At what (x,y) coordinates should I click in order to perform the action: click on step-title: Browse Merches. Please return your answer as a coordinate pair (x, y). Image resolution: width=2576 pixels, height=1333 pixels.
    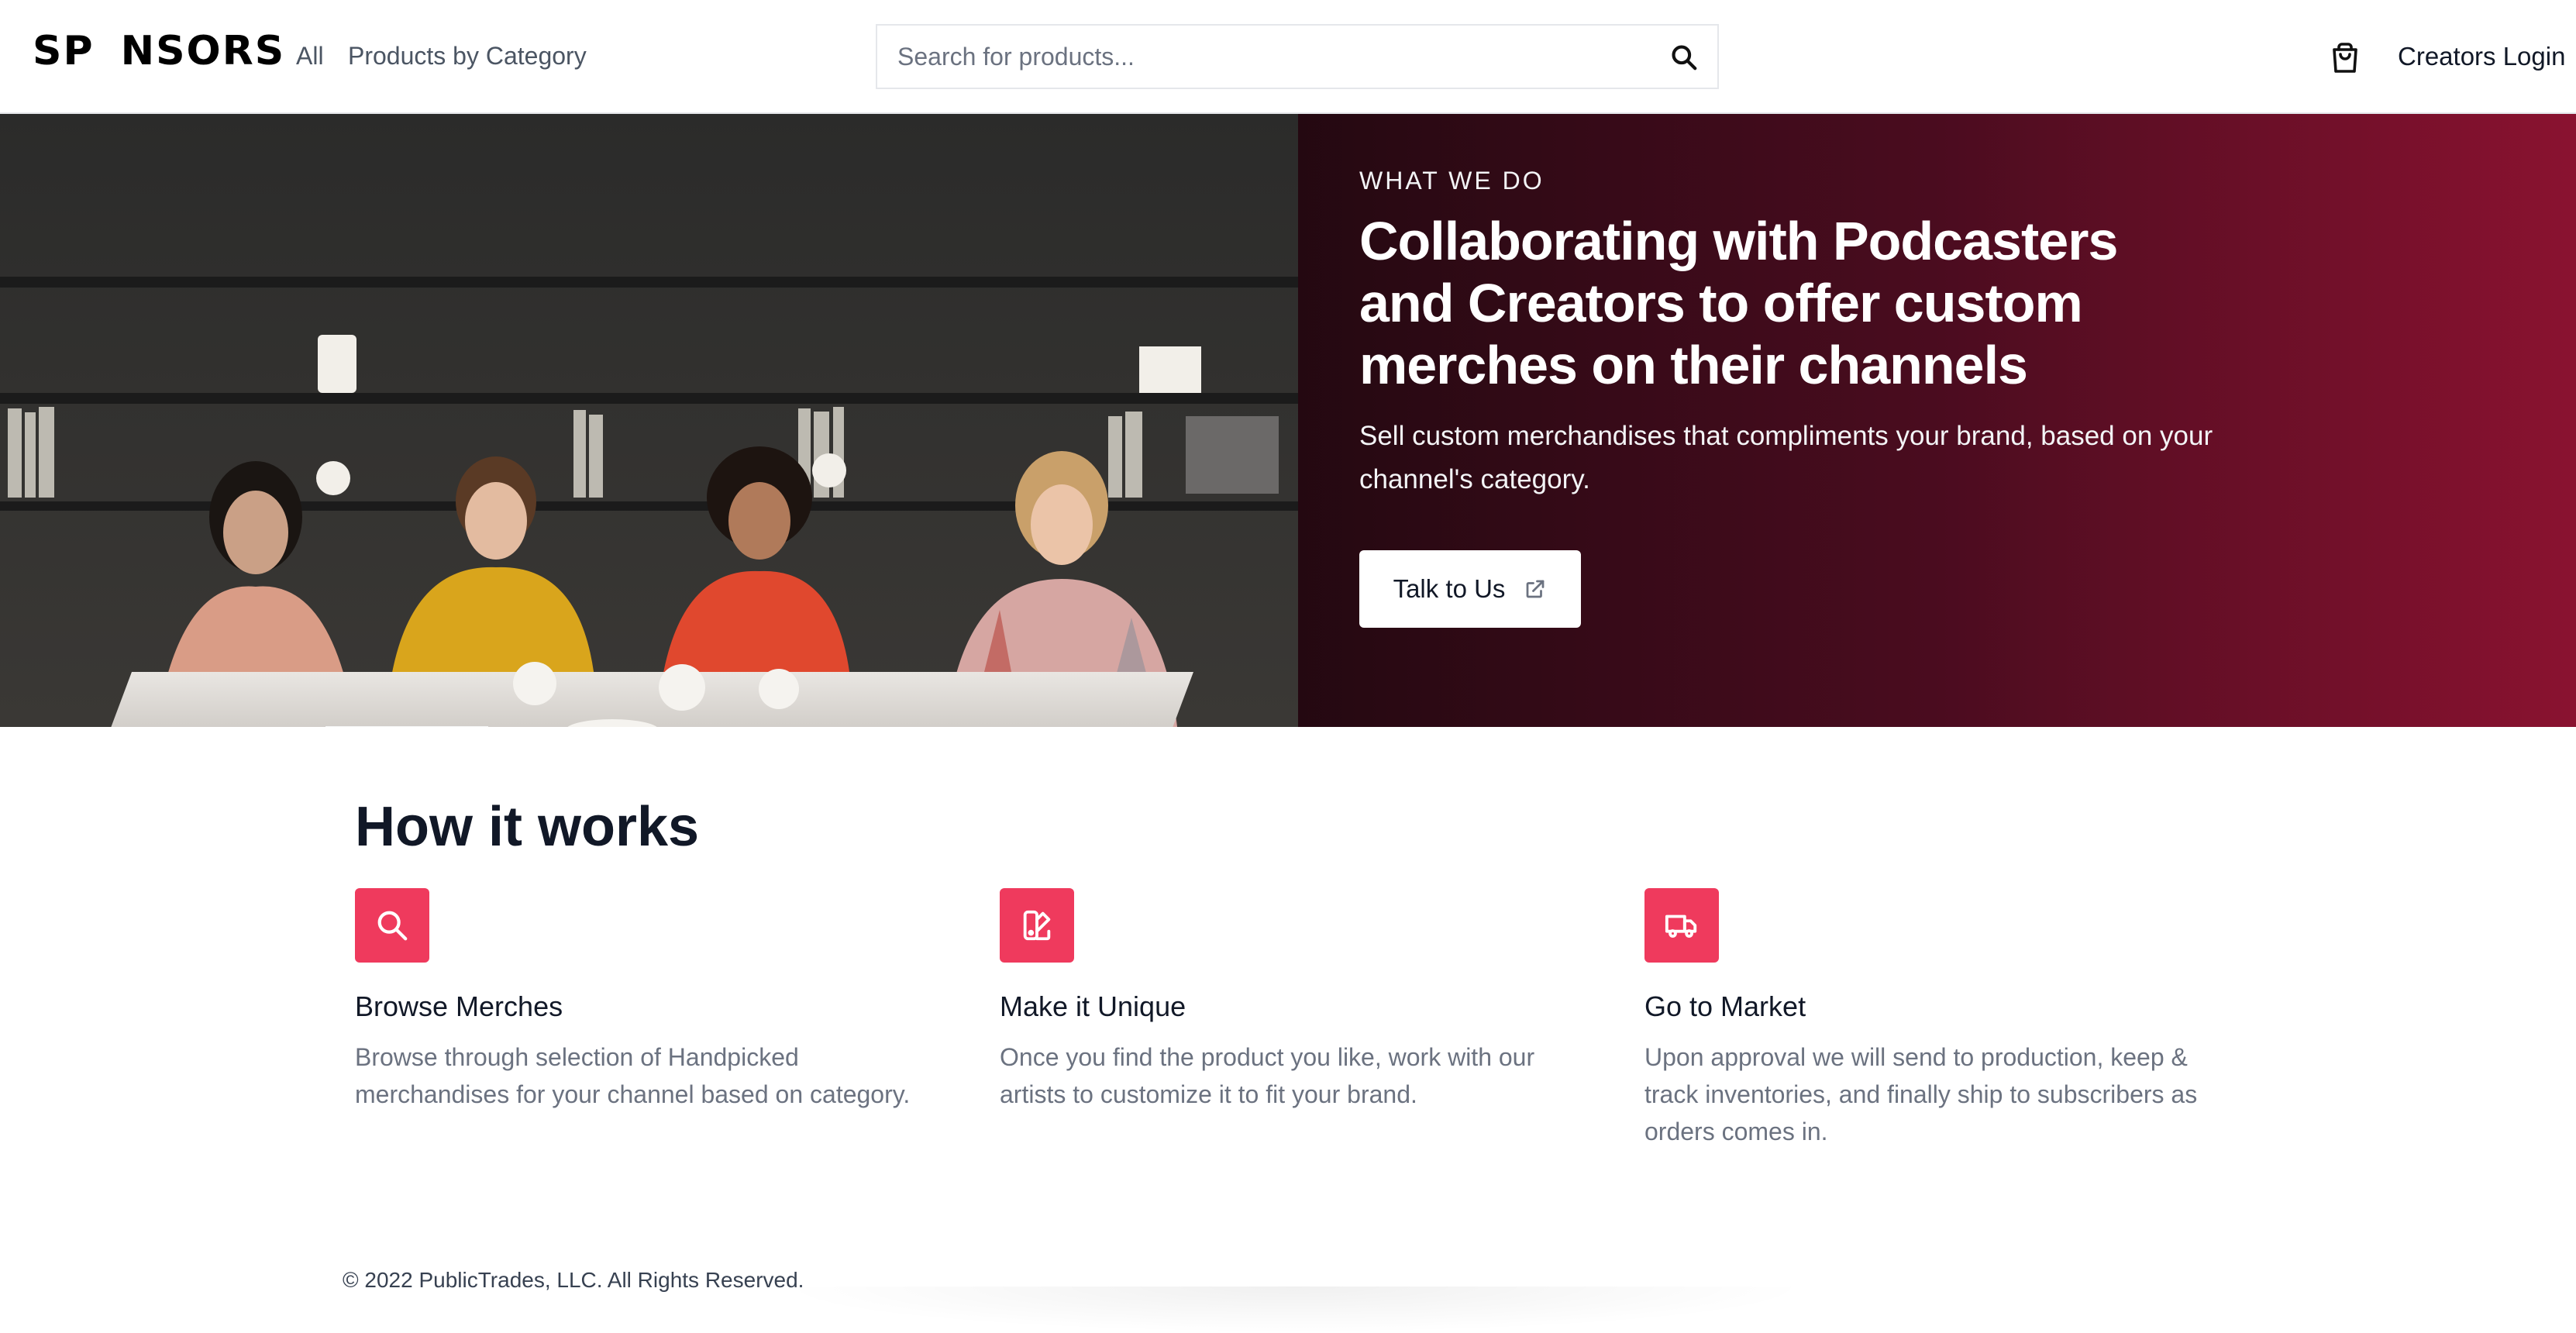
    Looking at the image, I should click on (459, 1006).